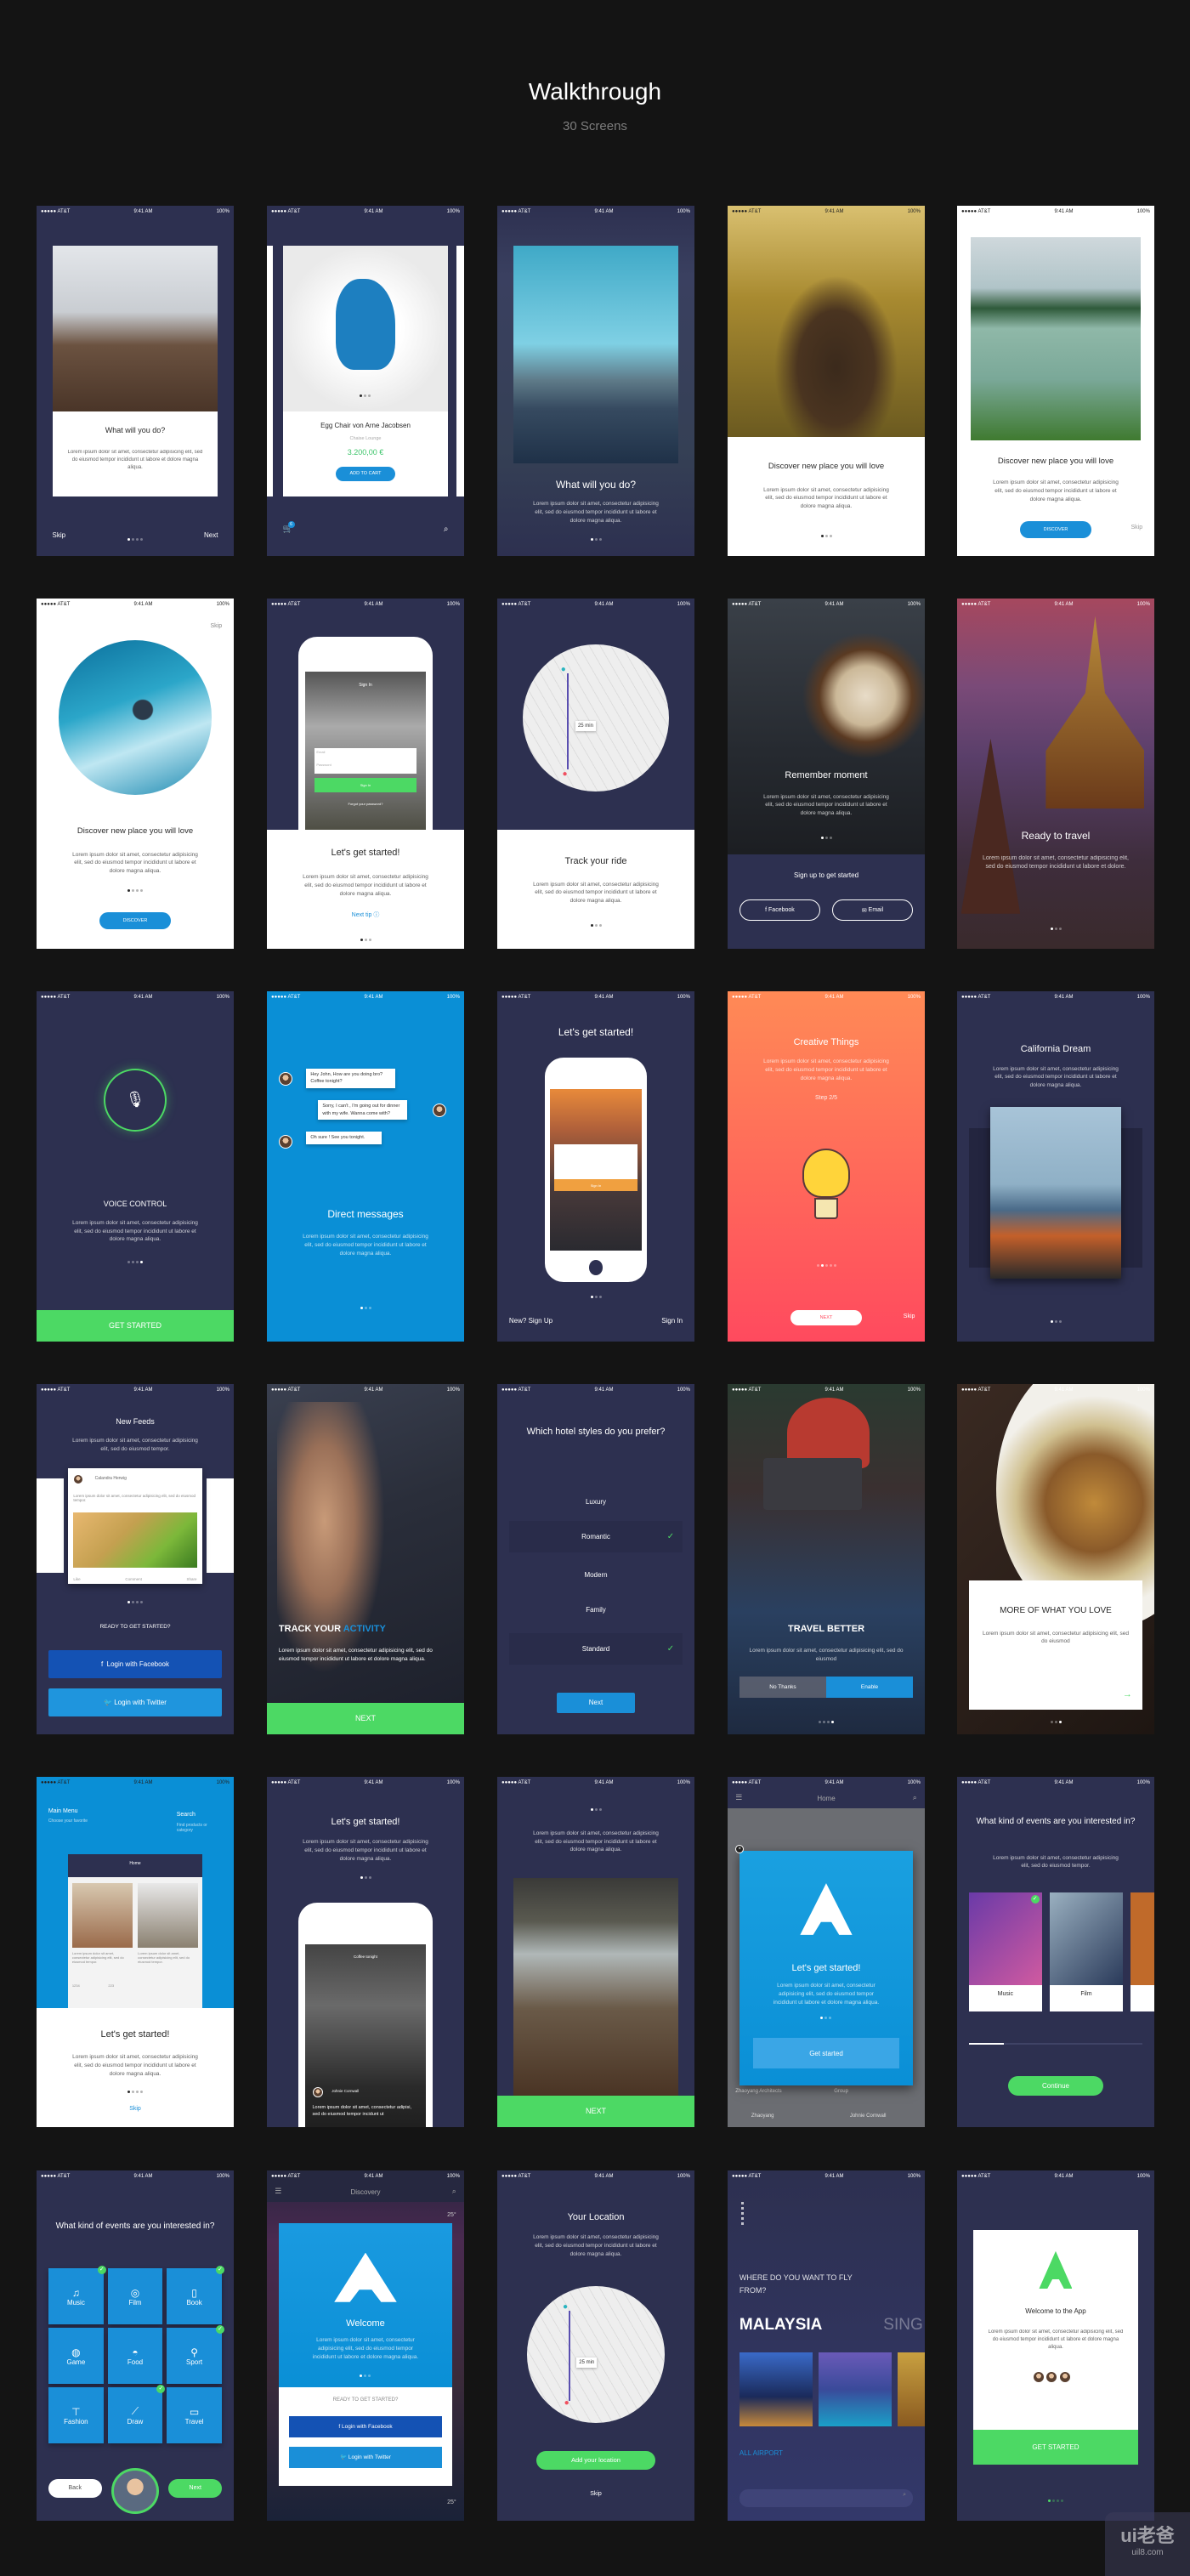 This screenshot has height=2576, width=1190. What do you see at coordinates (826, 2498) in the screenshot?
I see `search-bar: ⌕` at bounding box center [826, 2498].